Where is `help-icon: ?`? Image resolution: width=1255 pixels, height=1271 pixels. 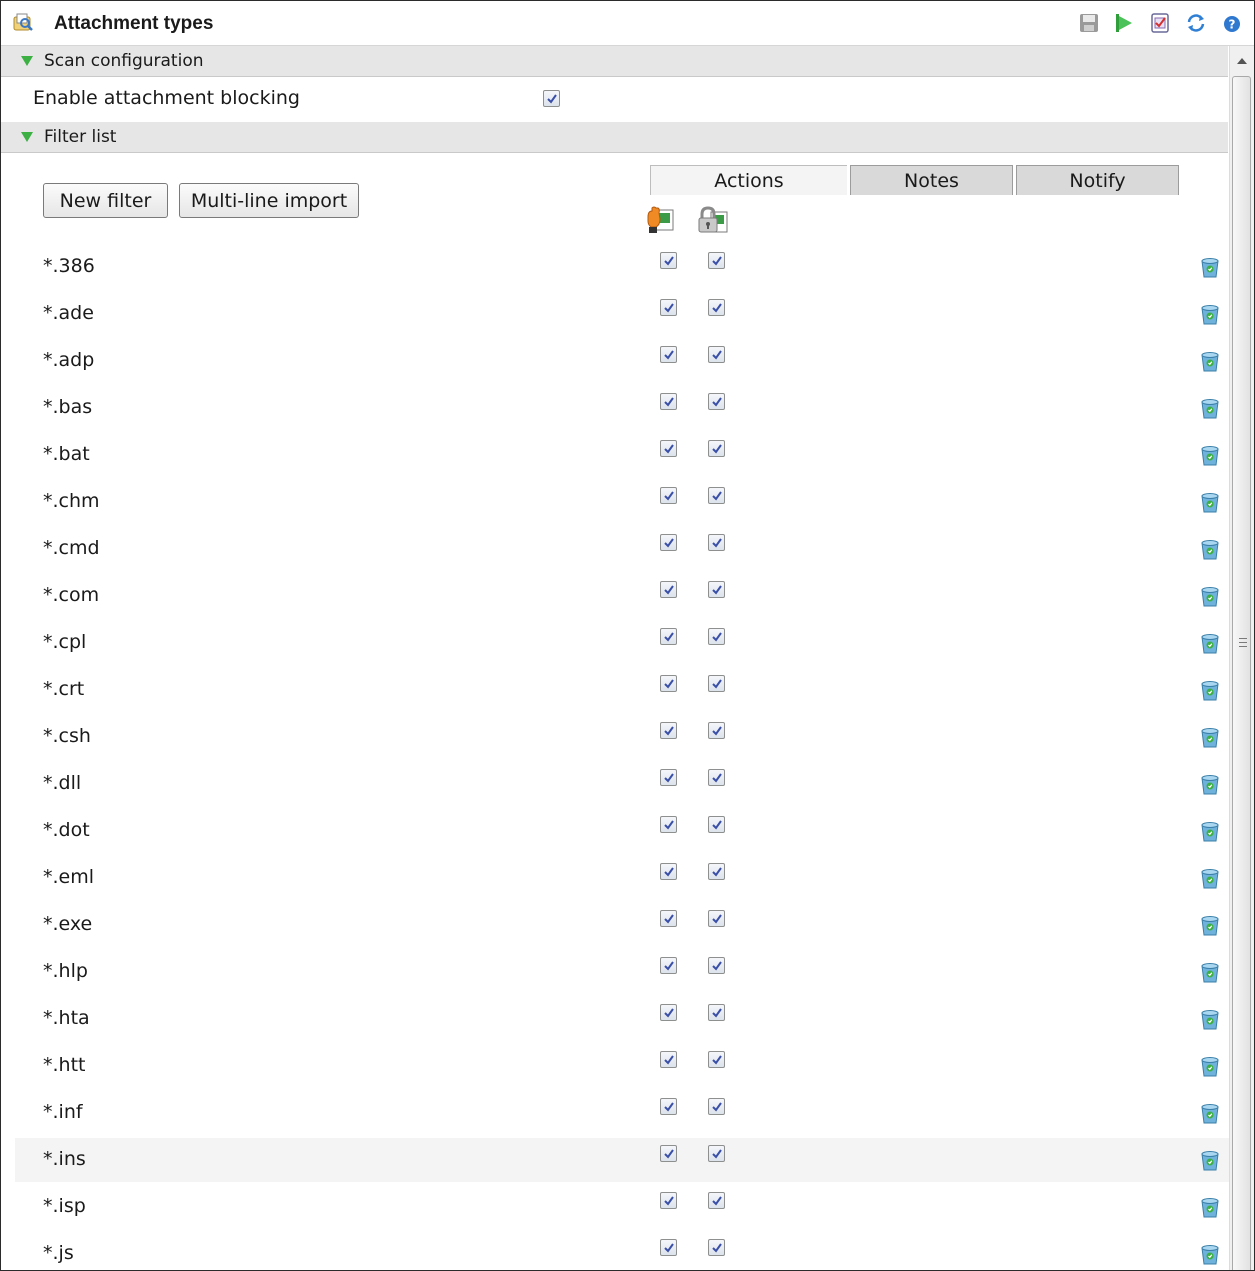 help-icon: ? is located at coordinates (1232, 23).